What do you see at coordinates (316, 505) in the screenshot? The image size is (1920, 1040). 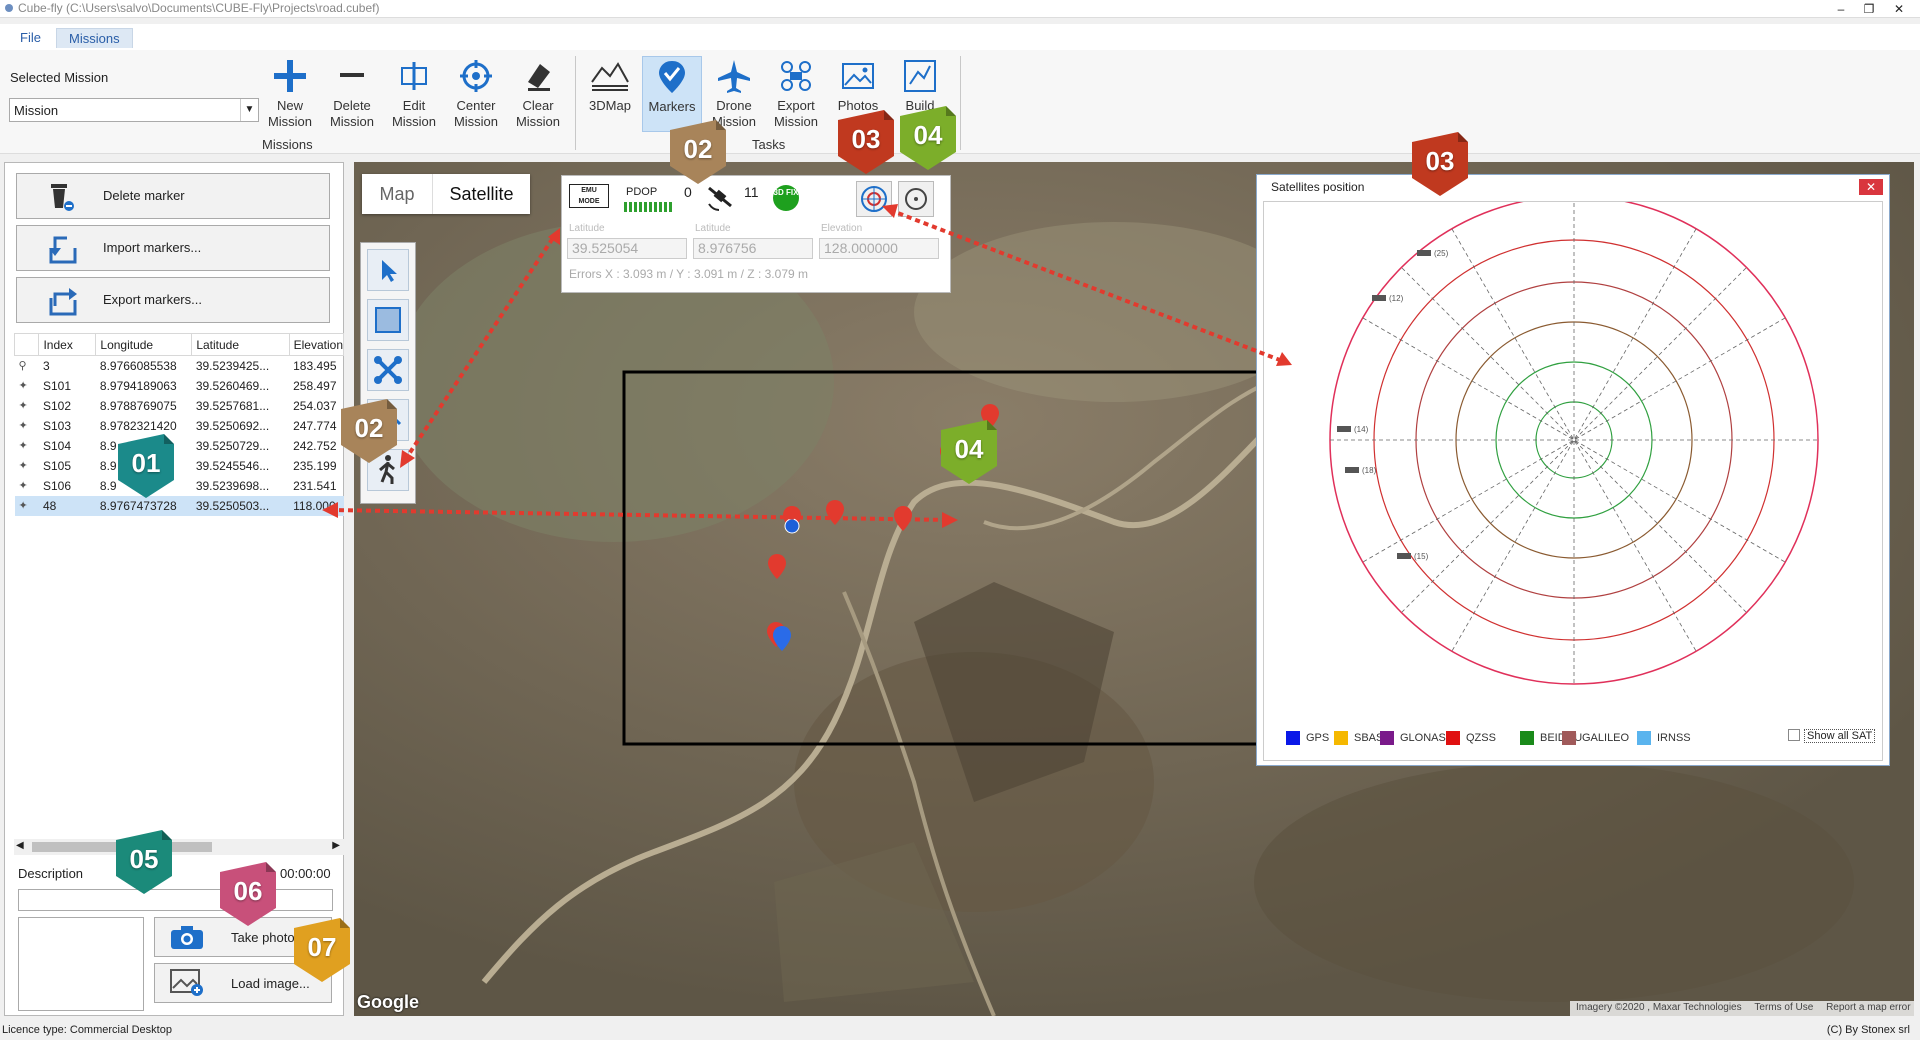 I see `cell-elevation: 118.000` at bounding box center [316, 505].